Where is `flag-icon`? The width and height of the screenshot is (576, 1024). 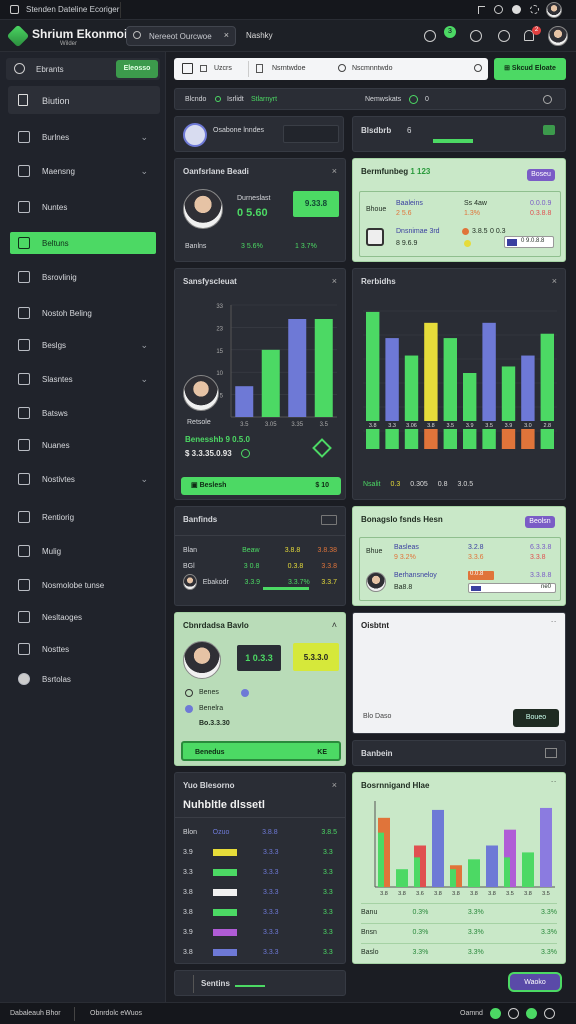
flag-icon is located at coordinates (481, 10).